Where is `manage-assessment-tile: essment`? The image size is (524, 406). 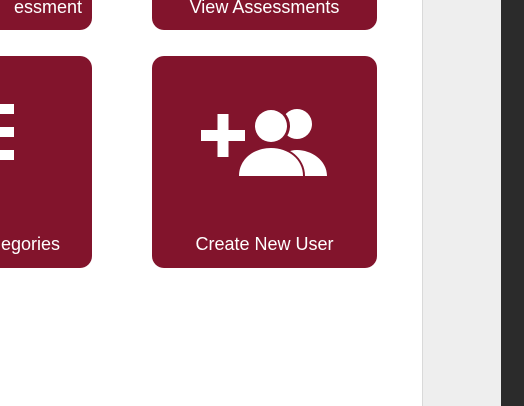 manage-assessment-tile: essment is located at coordinates (46, 15).